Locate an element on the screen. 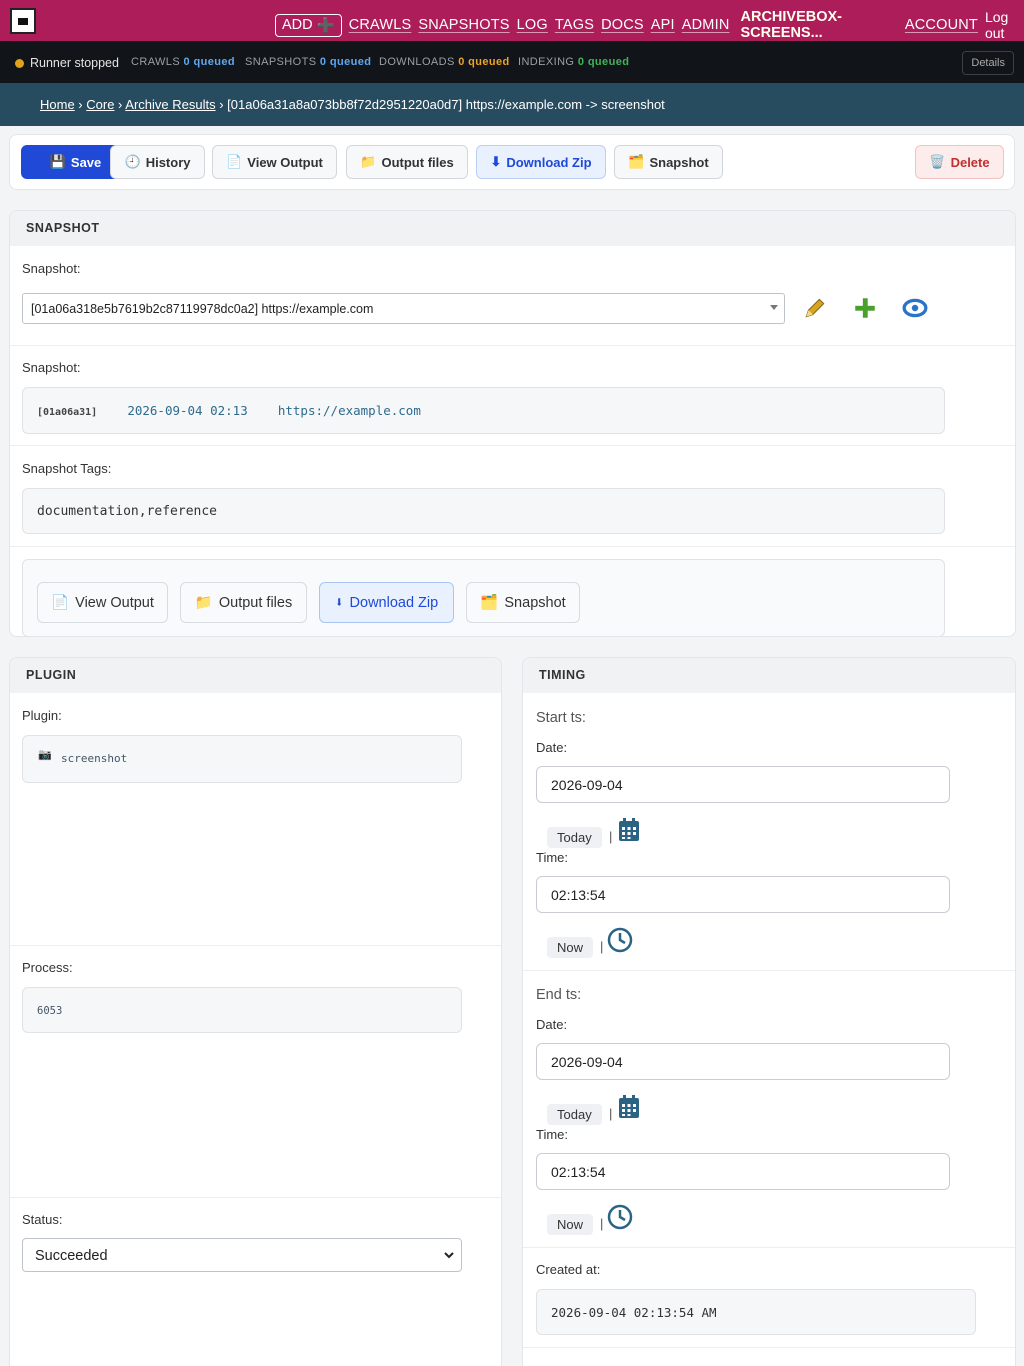 This screenshot has height=1366, width=1024. inner-snapshot-button: 🗂️ Snapshot is located at coordinates (523, 602).